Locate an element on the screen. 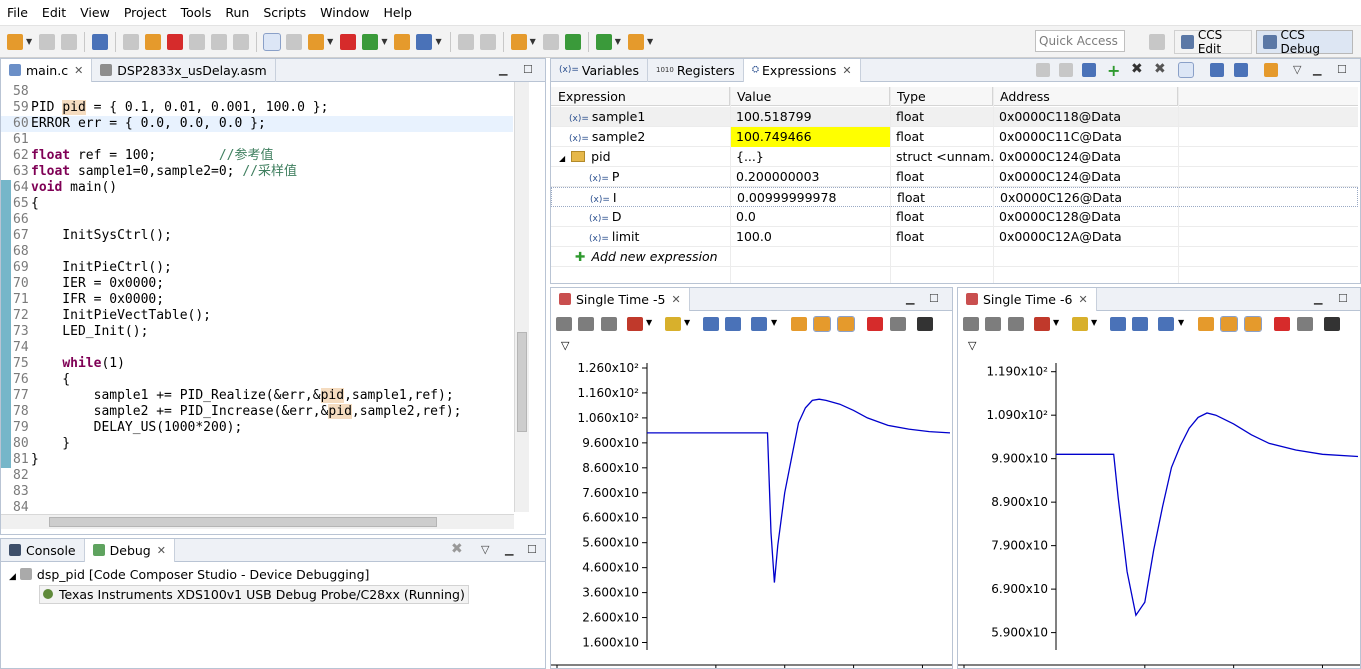 This screenshot has width=1361, height=669. tab-console: Console is located at coordinates (43, 550).